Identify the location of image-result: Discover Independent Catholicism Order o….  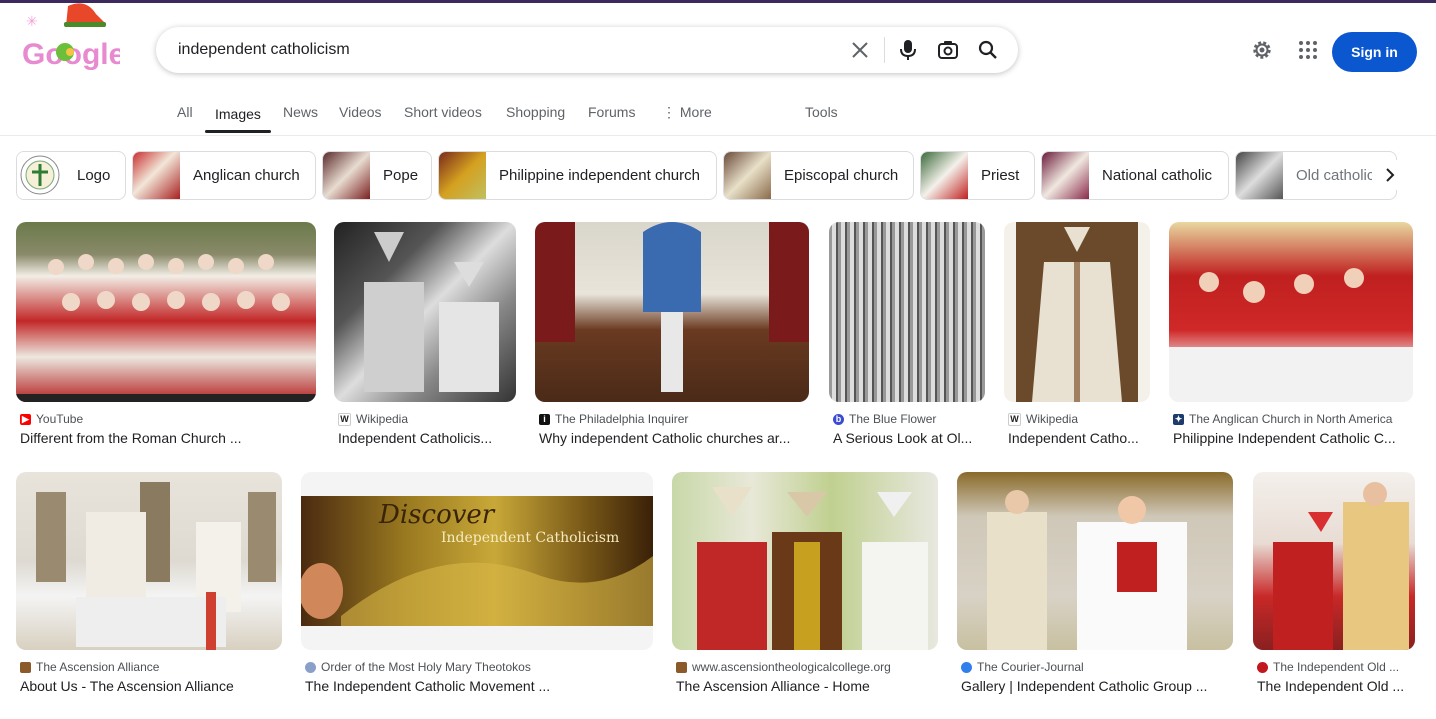
(477, 587).